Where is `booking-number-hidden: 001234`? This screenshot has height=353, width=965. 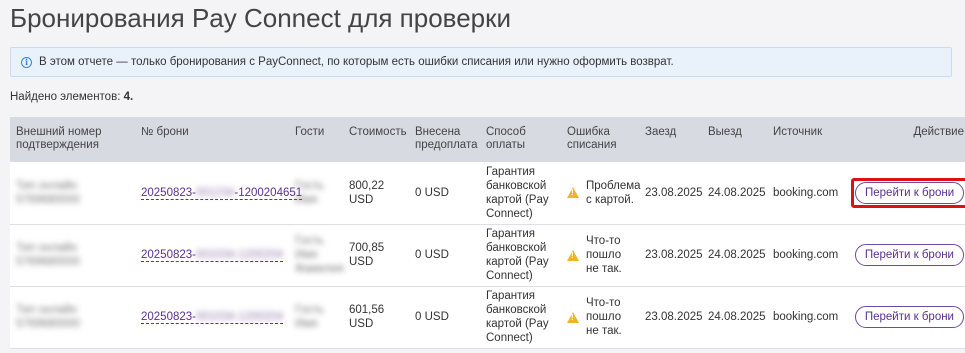
booking-number-hidden: 001234 is located at coordinates (215, 192).